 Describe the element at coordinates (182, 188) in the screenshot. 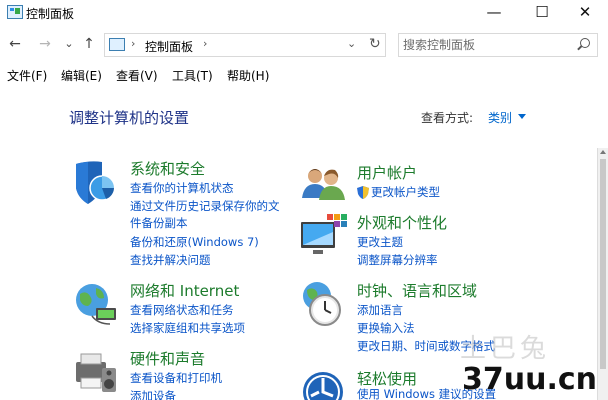

I see `link-view-computer-status: 查看你的计算机状态` at that location.